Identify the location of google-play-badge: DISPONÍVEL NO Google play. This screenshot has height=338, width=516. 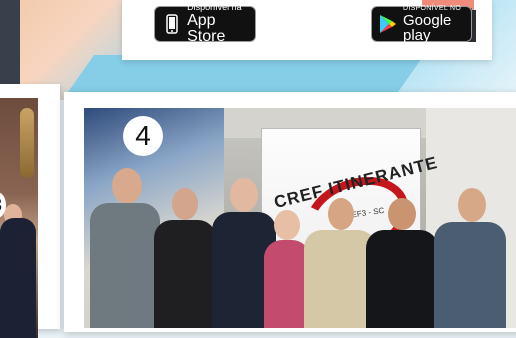
(421, 24).